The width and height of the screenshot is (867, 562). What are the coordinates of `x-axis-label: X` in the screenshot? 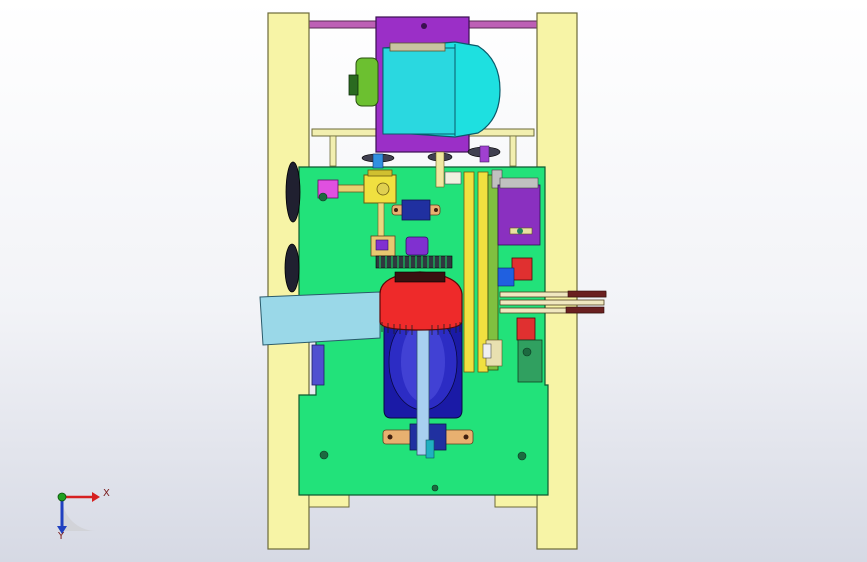 It's located at (106, 493).